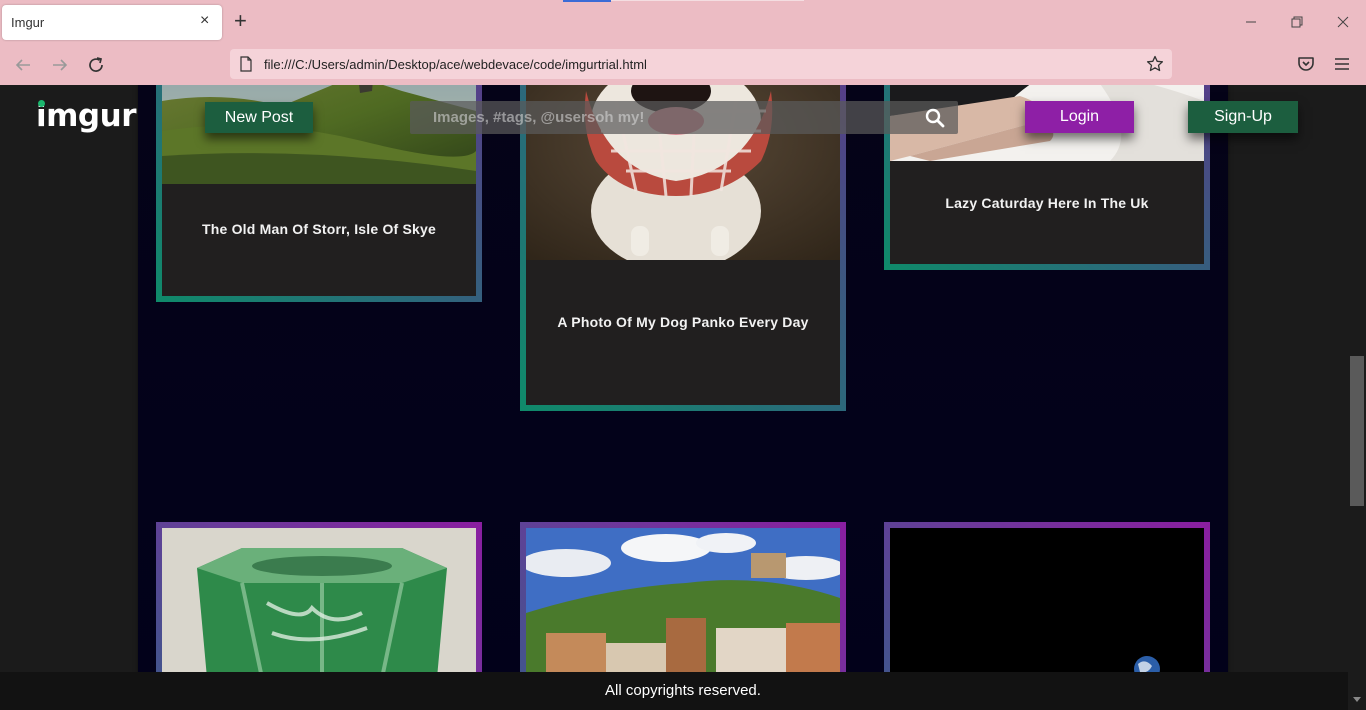 The height and width of the screenshot is (710, 1366). I want to click on signup-button: Sign-Up, so click(1243, 117).